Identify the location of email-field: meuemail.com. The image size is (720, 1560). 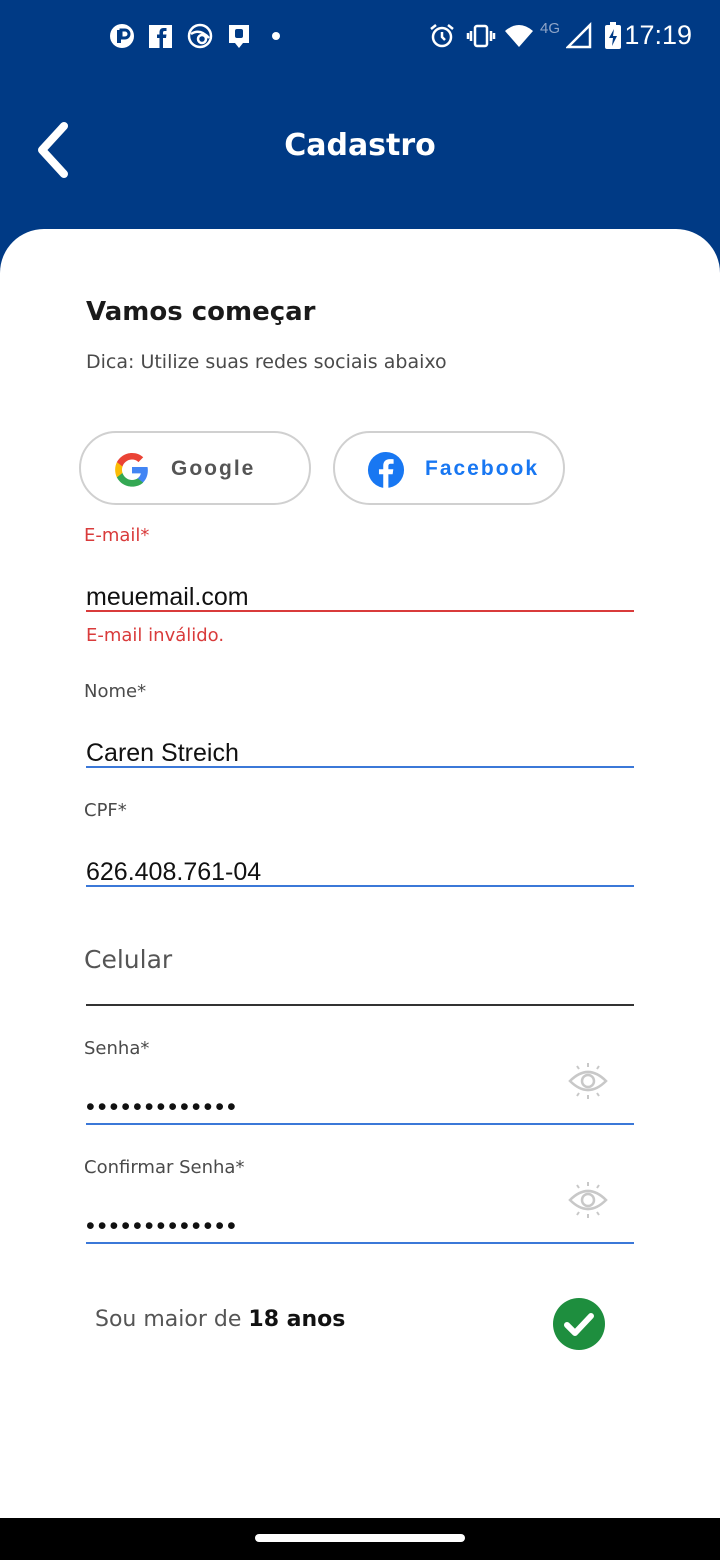
(167, 597).